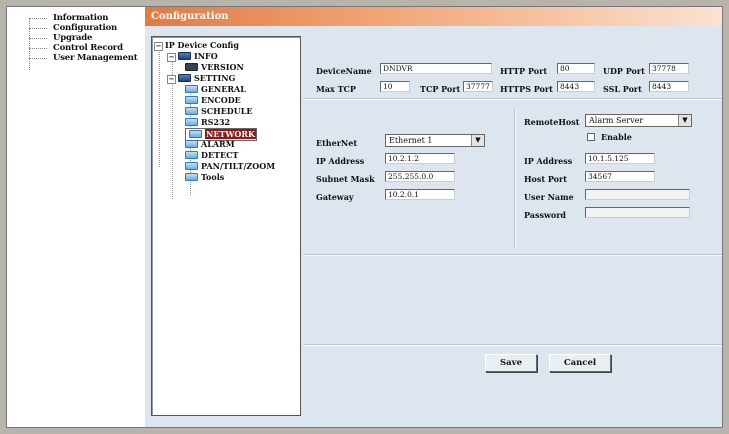 The height and width of the screenshot is (434, 729). I want to click on gateway-label: Gateway, so click(335, 197).